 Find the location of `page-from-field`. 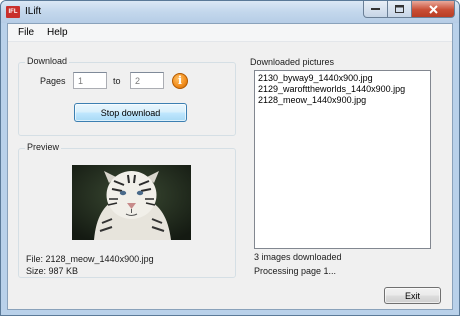

page-from-field is located at coordinates (90, 80).